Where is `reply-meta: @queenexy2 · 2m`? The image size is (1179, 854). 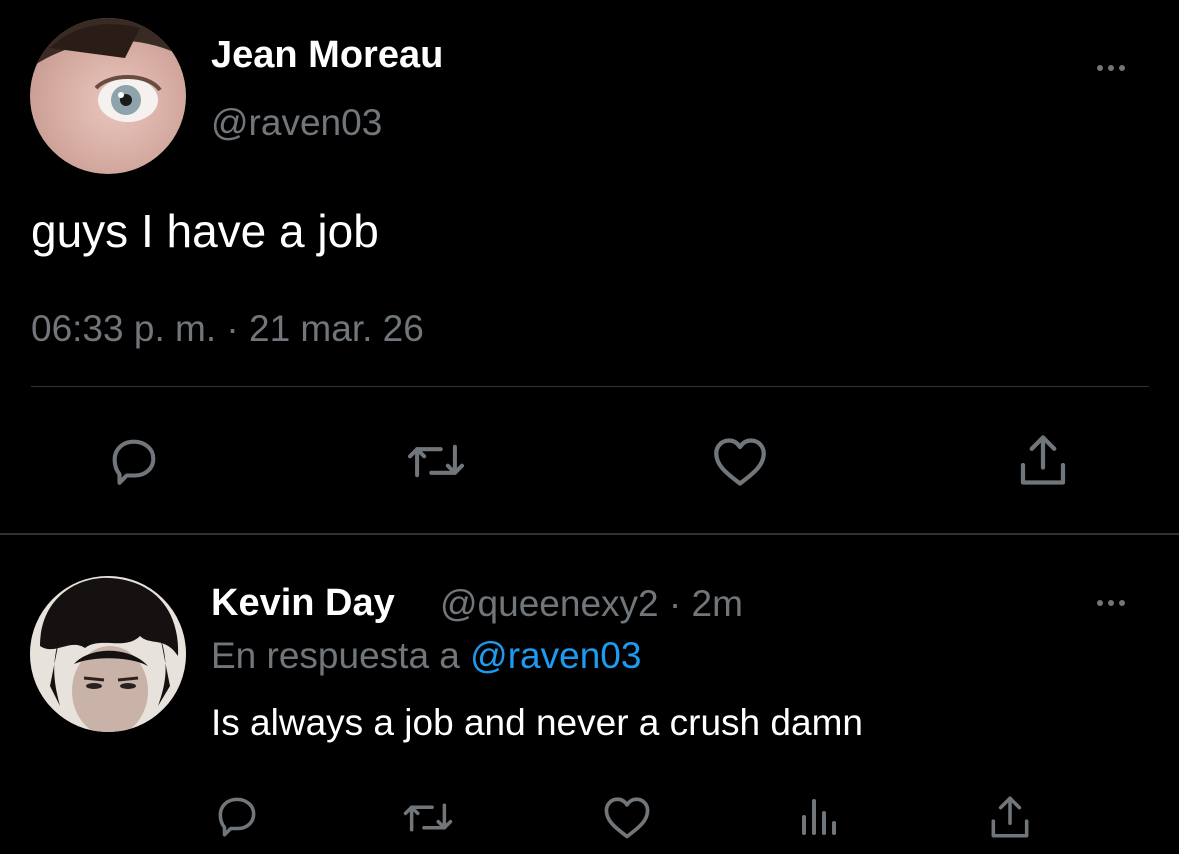 reply-meta: @queenexy2 · 2m is located at coordinates (591, 604).